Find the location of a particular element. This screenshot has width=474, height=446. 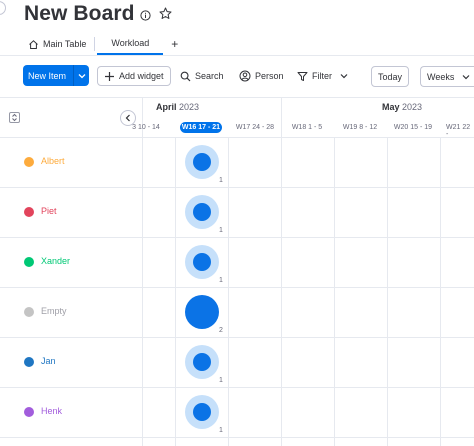

person-name: Xander is located at coordinates (56, 261).